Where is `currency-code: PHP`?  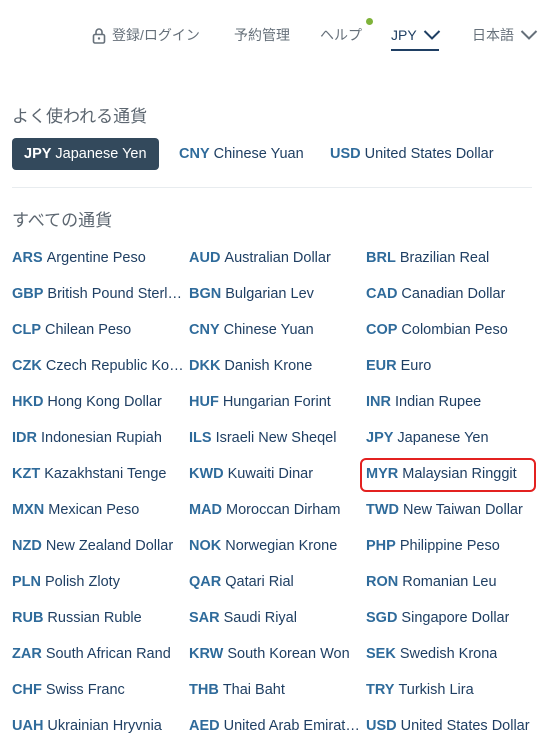
currency-code: PHP is located at coordinates (381, 546).